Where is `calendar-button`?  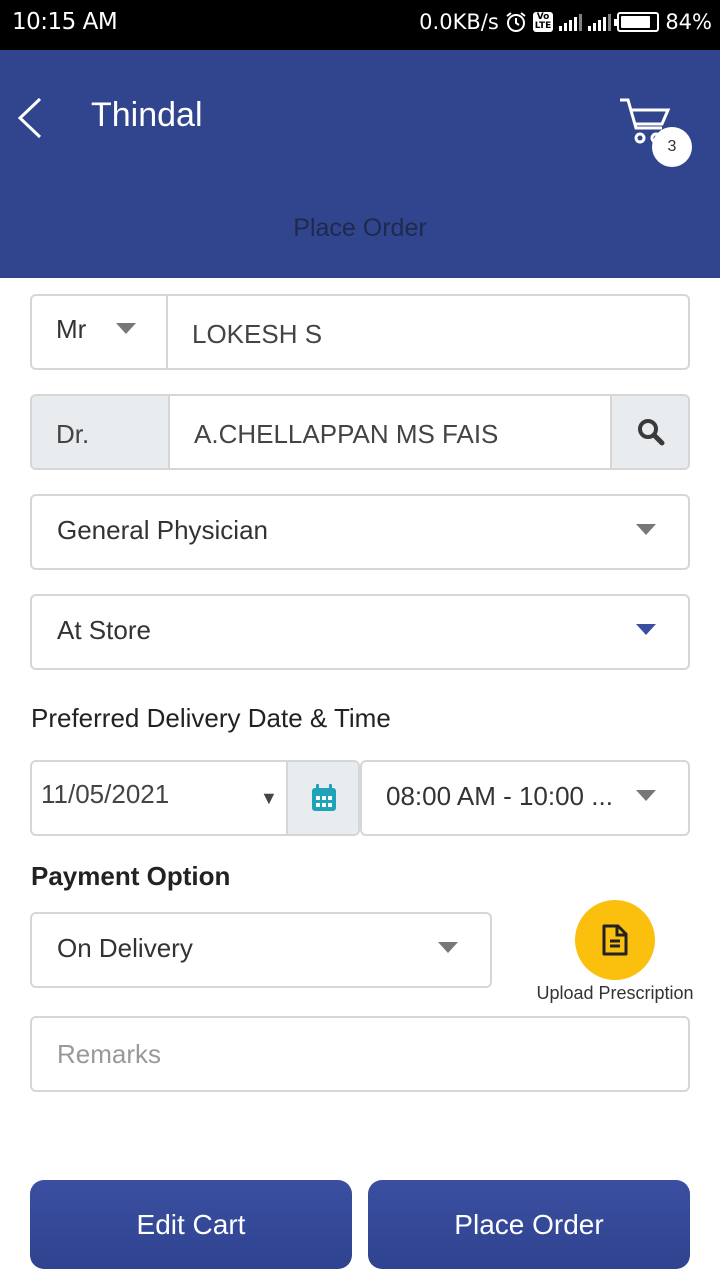 calendar-button is located at coordinates (322, 798).